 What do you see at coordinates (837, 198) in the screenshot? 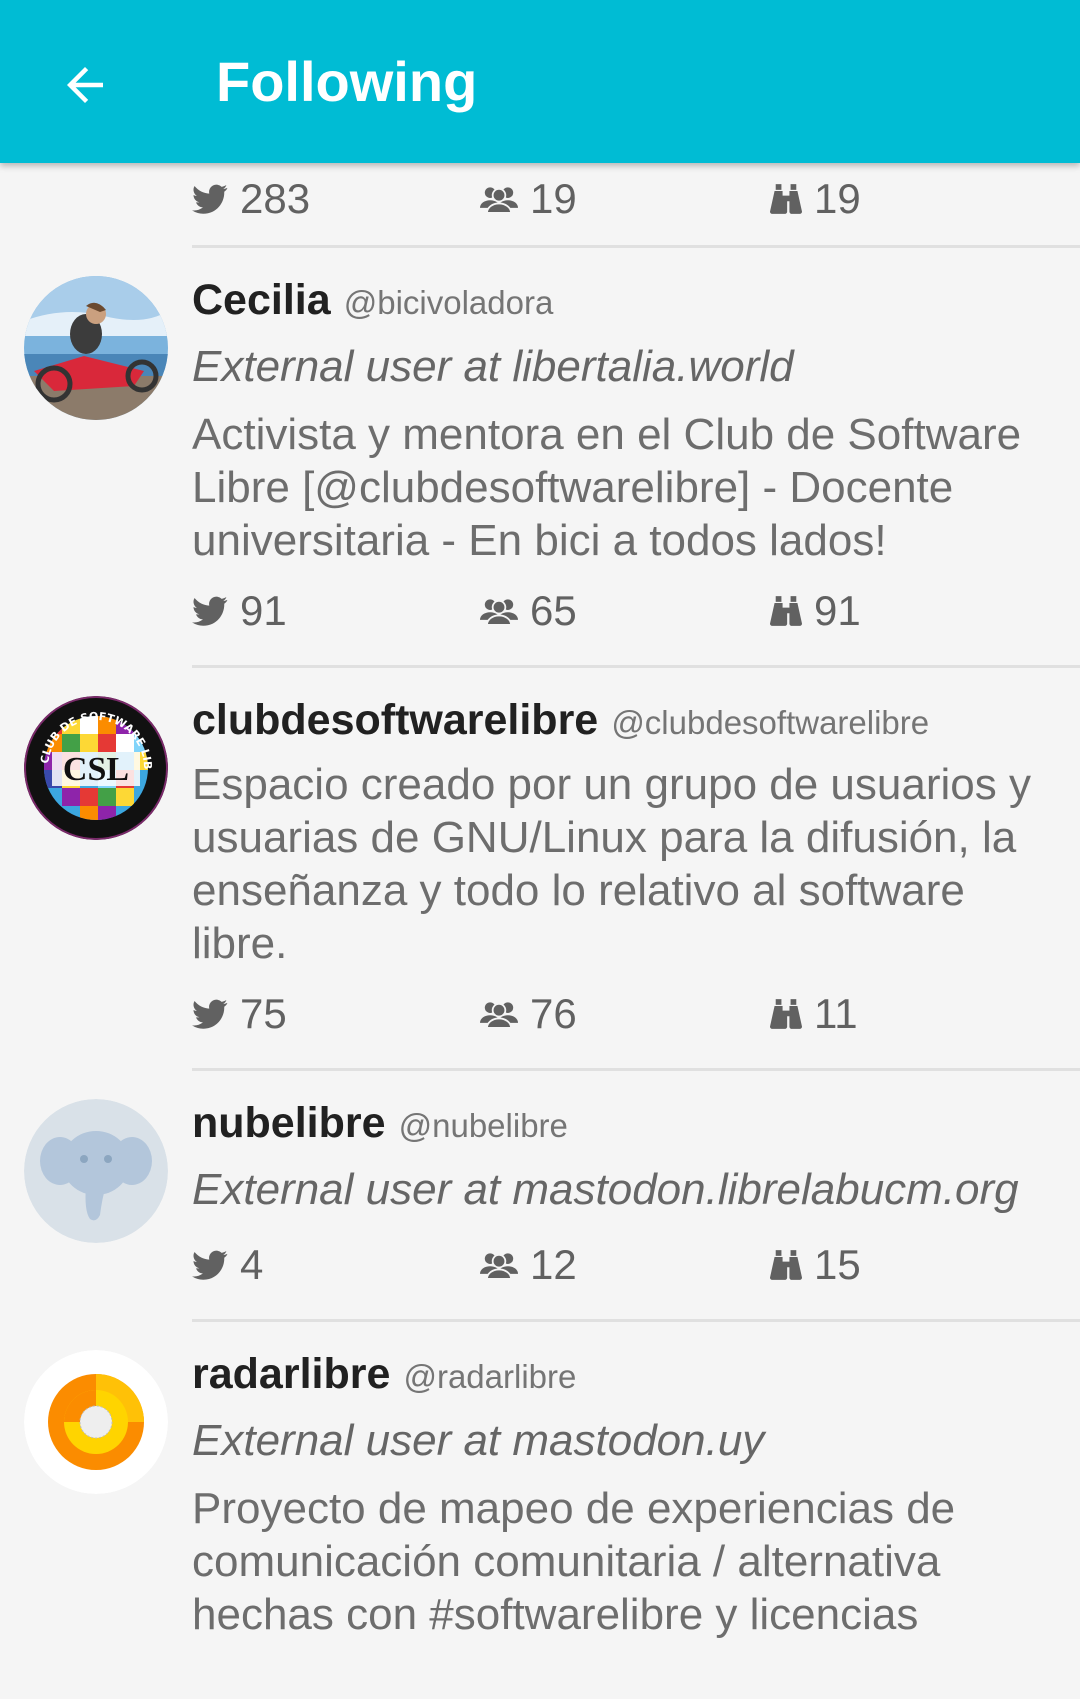
I see `followers-count: 19` at bounding box center [837, 198].